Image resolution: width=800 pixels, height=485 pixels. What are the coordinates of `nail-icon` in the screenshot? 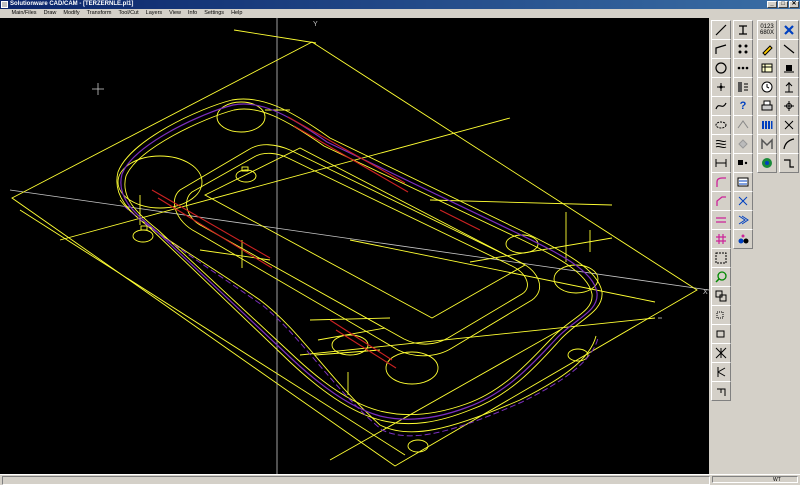 It's located at (789, 68).